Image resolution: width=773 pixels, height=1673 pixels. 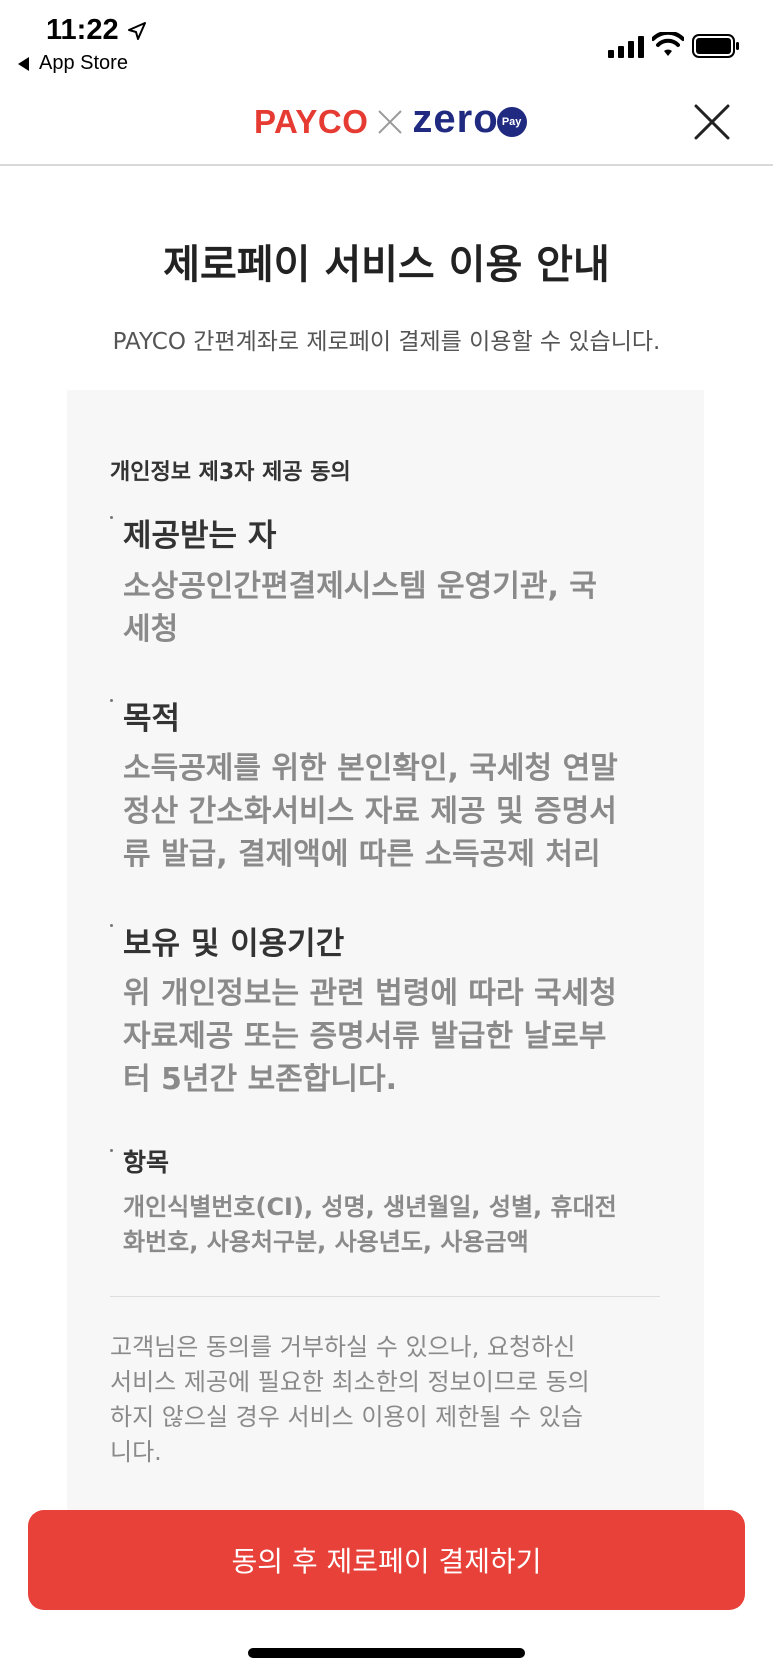 What do you see at coordinates (230, 472) in the screenshot?
I see `consent-section-title: 개인정보 제3자 제공 동의` at bounding box center [230, 472].